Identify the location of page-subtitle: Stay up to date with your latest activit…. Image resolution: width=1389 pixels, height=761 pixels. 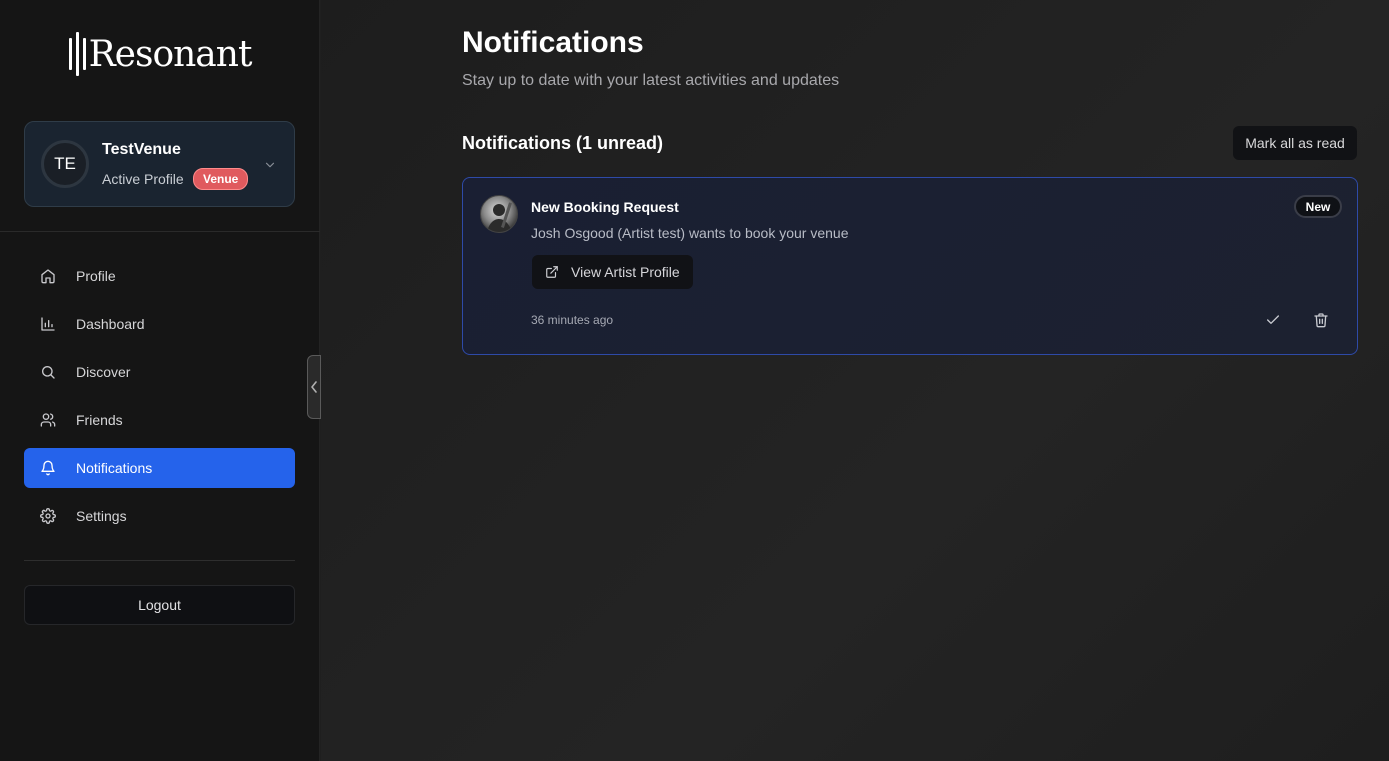
(651, 80).